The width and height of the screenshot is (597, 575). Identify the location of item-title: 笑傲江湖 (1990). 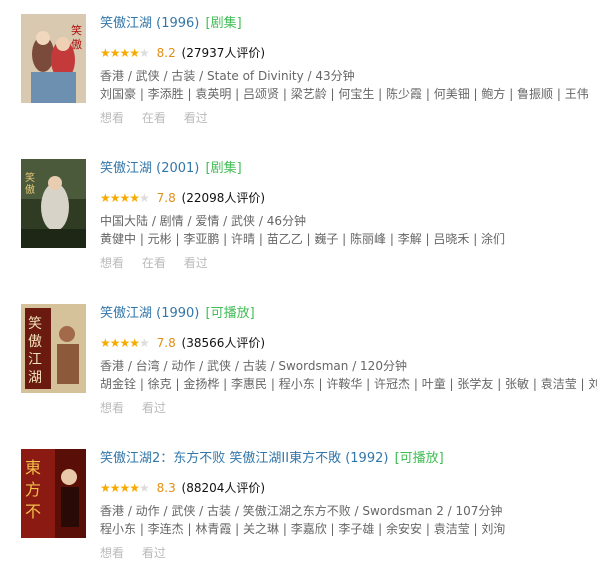
(149, 313).